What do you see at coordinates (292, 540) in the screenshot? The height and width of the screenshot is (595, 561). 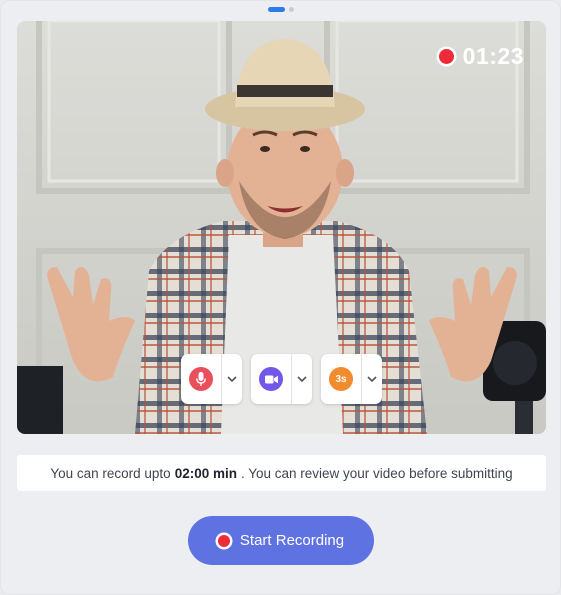 I see `start-recording-label: Start Recording` at bounding box center [292, 540].